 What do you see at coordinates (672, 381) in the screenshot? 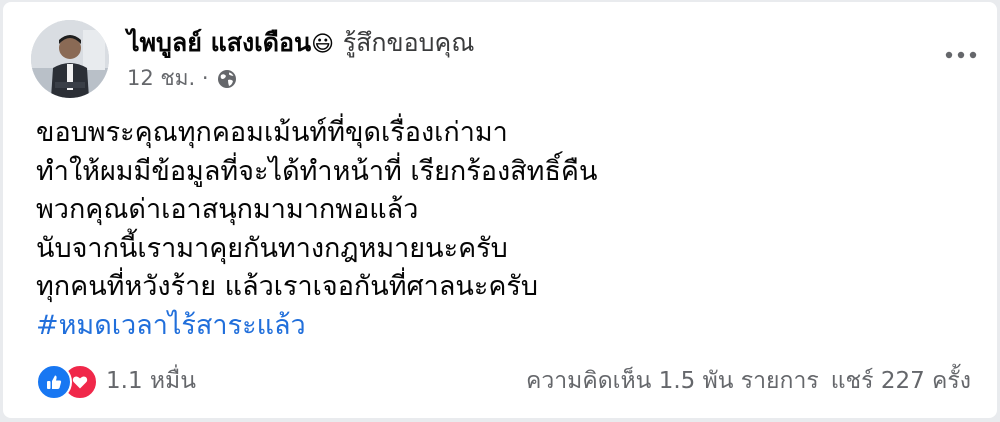
I see `comments-count-link: ความคิดเห็น 1.5 พัน รายการ` at bounding box center [672, 381].